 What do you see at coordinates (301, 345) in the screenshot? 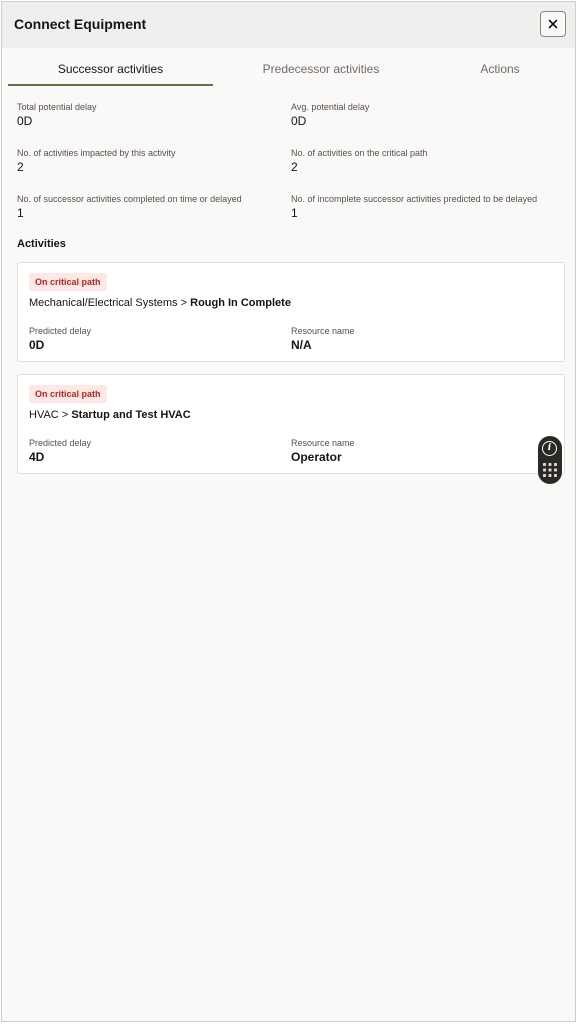
I see `resource-name-value: N/A` at bounding box center [301, 345].